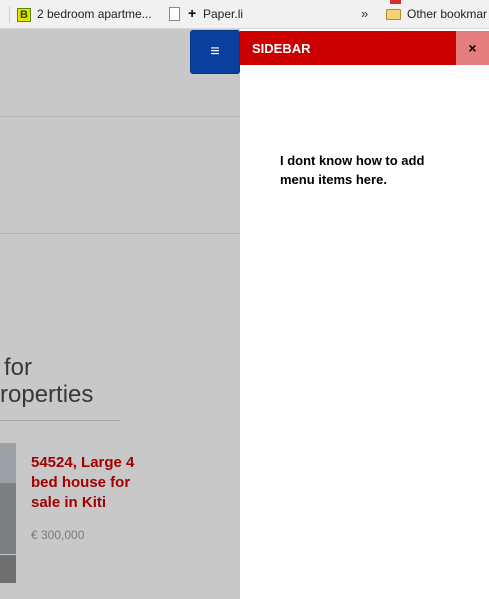 This screenshot has width=489, height=599. What do you see at coordinates (9, 14) in the screenshot?
I see `bookmark-separator` at bounding box center [9, 14].